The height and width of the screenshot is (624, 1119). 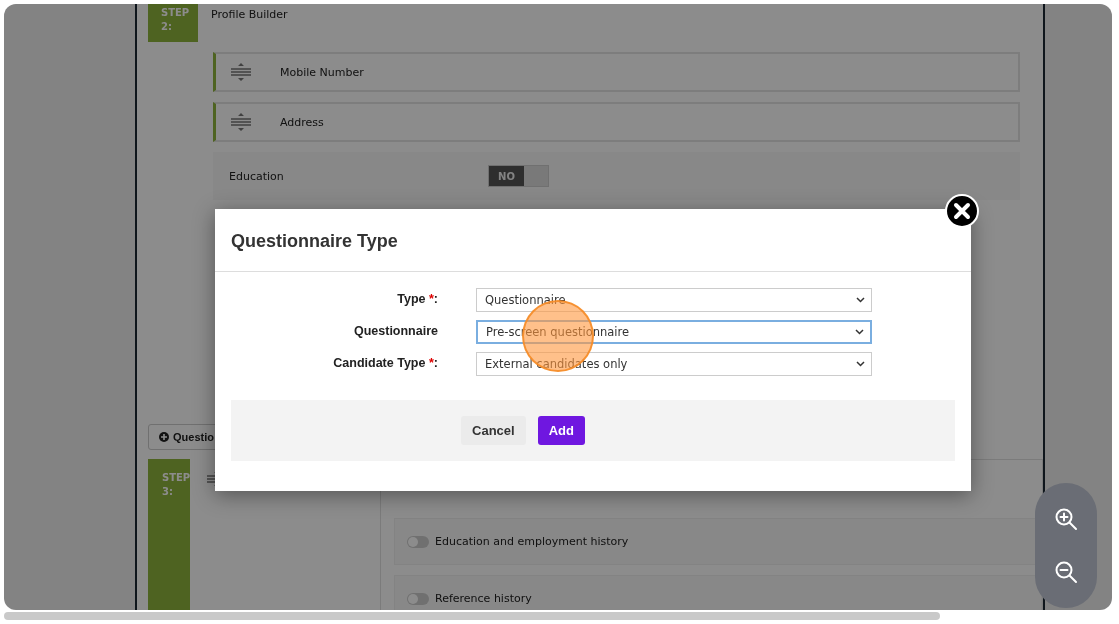 What do you see at coordinates (164, 437) in the screenshot?
I see `plus-icon` at bounding box center [164, 437].